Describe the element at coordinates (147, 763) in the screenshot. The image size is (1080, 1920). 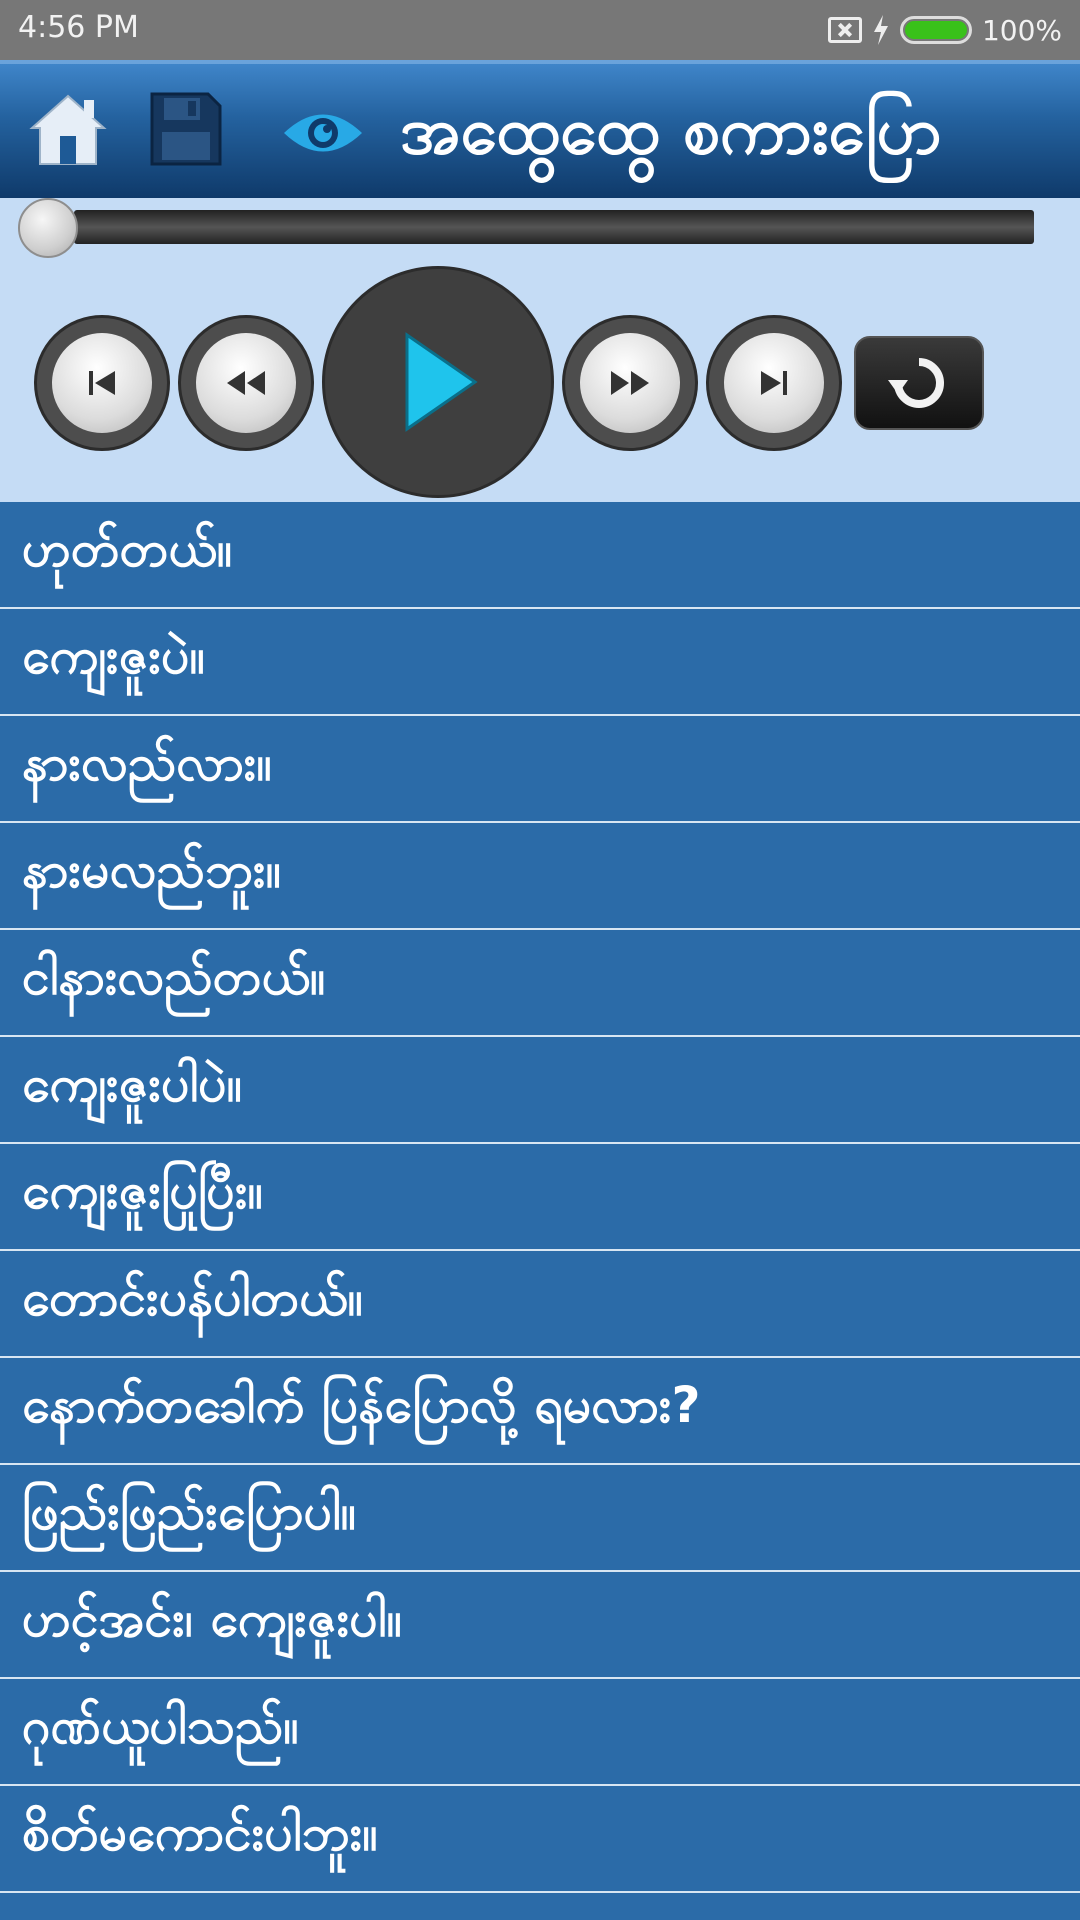
I see `phrase-text: နားလည်လား။` at that location.